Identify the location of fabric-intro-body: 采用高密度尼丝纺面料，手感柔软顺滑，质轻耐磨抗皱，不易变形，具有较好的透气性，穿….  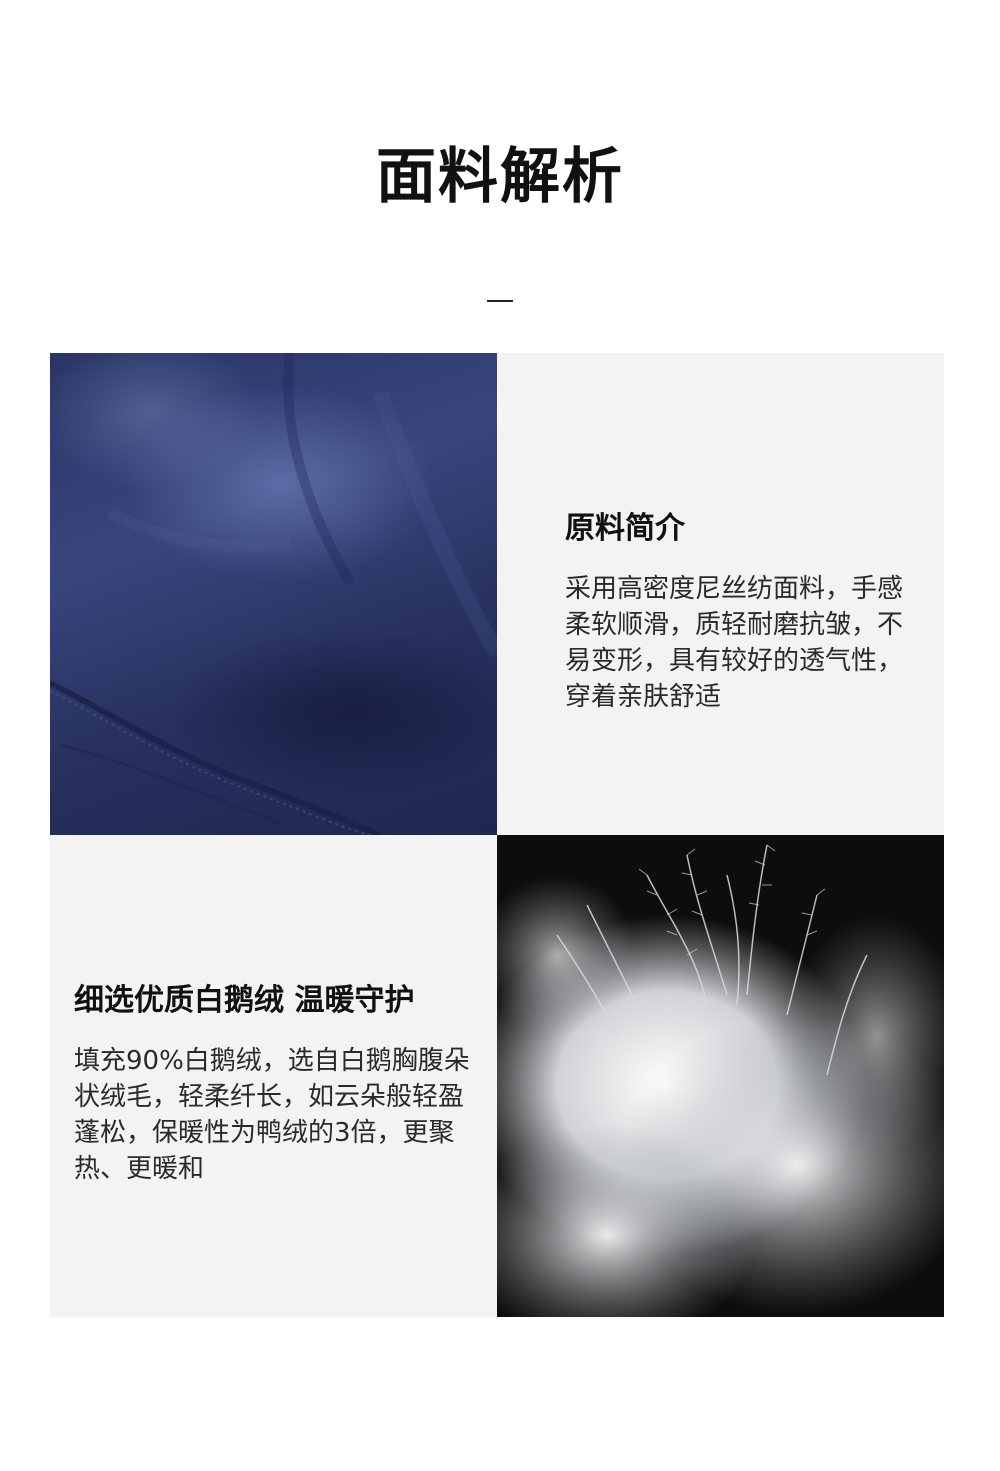
(734, 643).